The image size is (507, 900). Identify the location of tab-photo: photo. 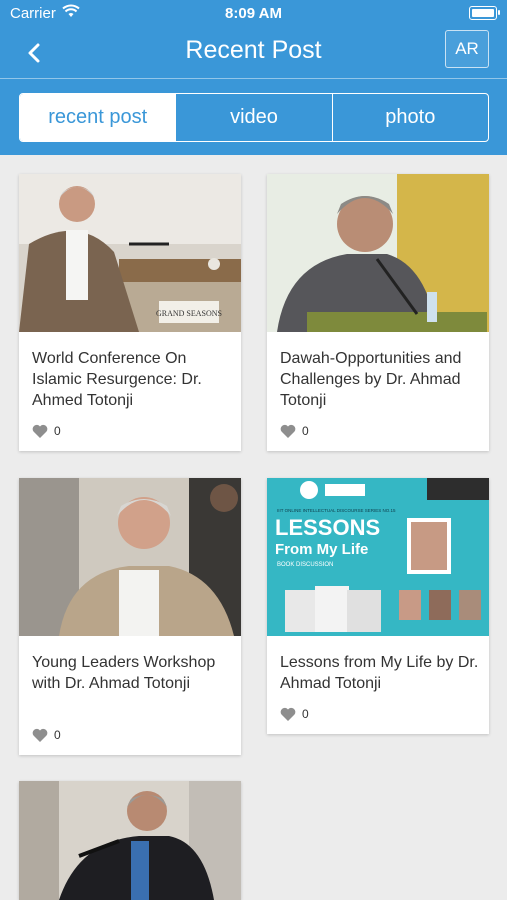
(409, 117).